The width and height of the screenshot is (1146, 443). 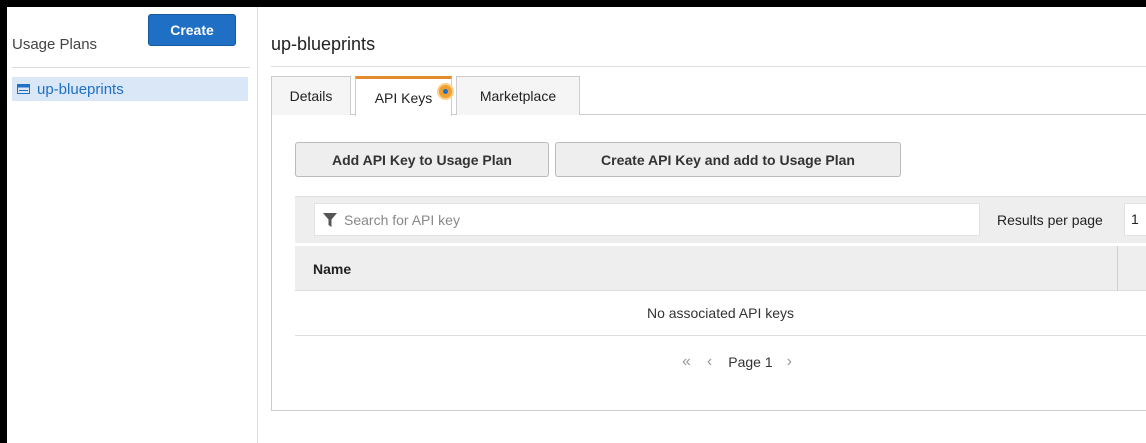 I want to click on prev-page-icon: ‹, so click(x=709, y=362).